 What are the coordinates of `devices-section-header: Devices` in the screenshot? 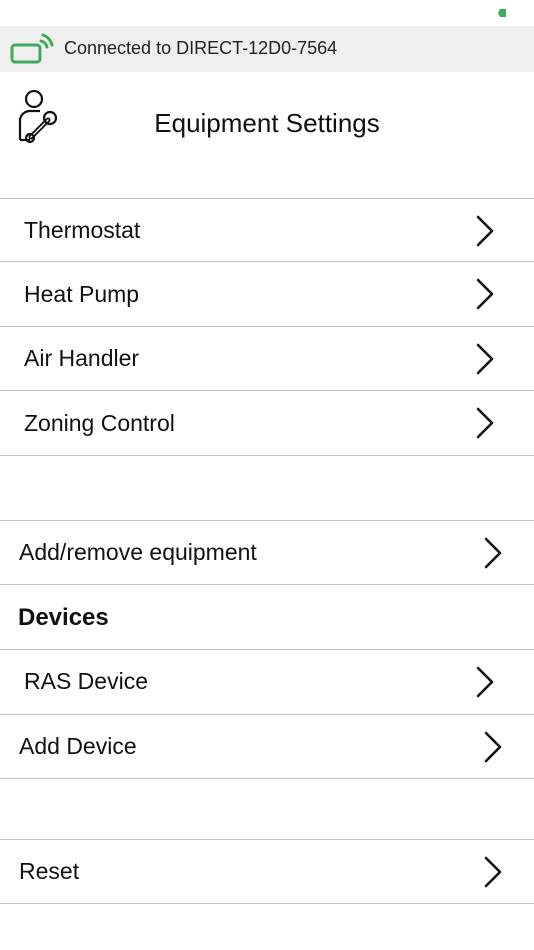 It's located at (267, 617).